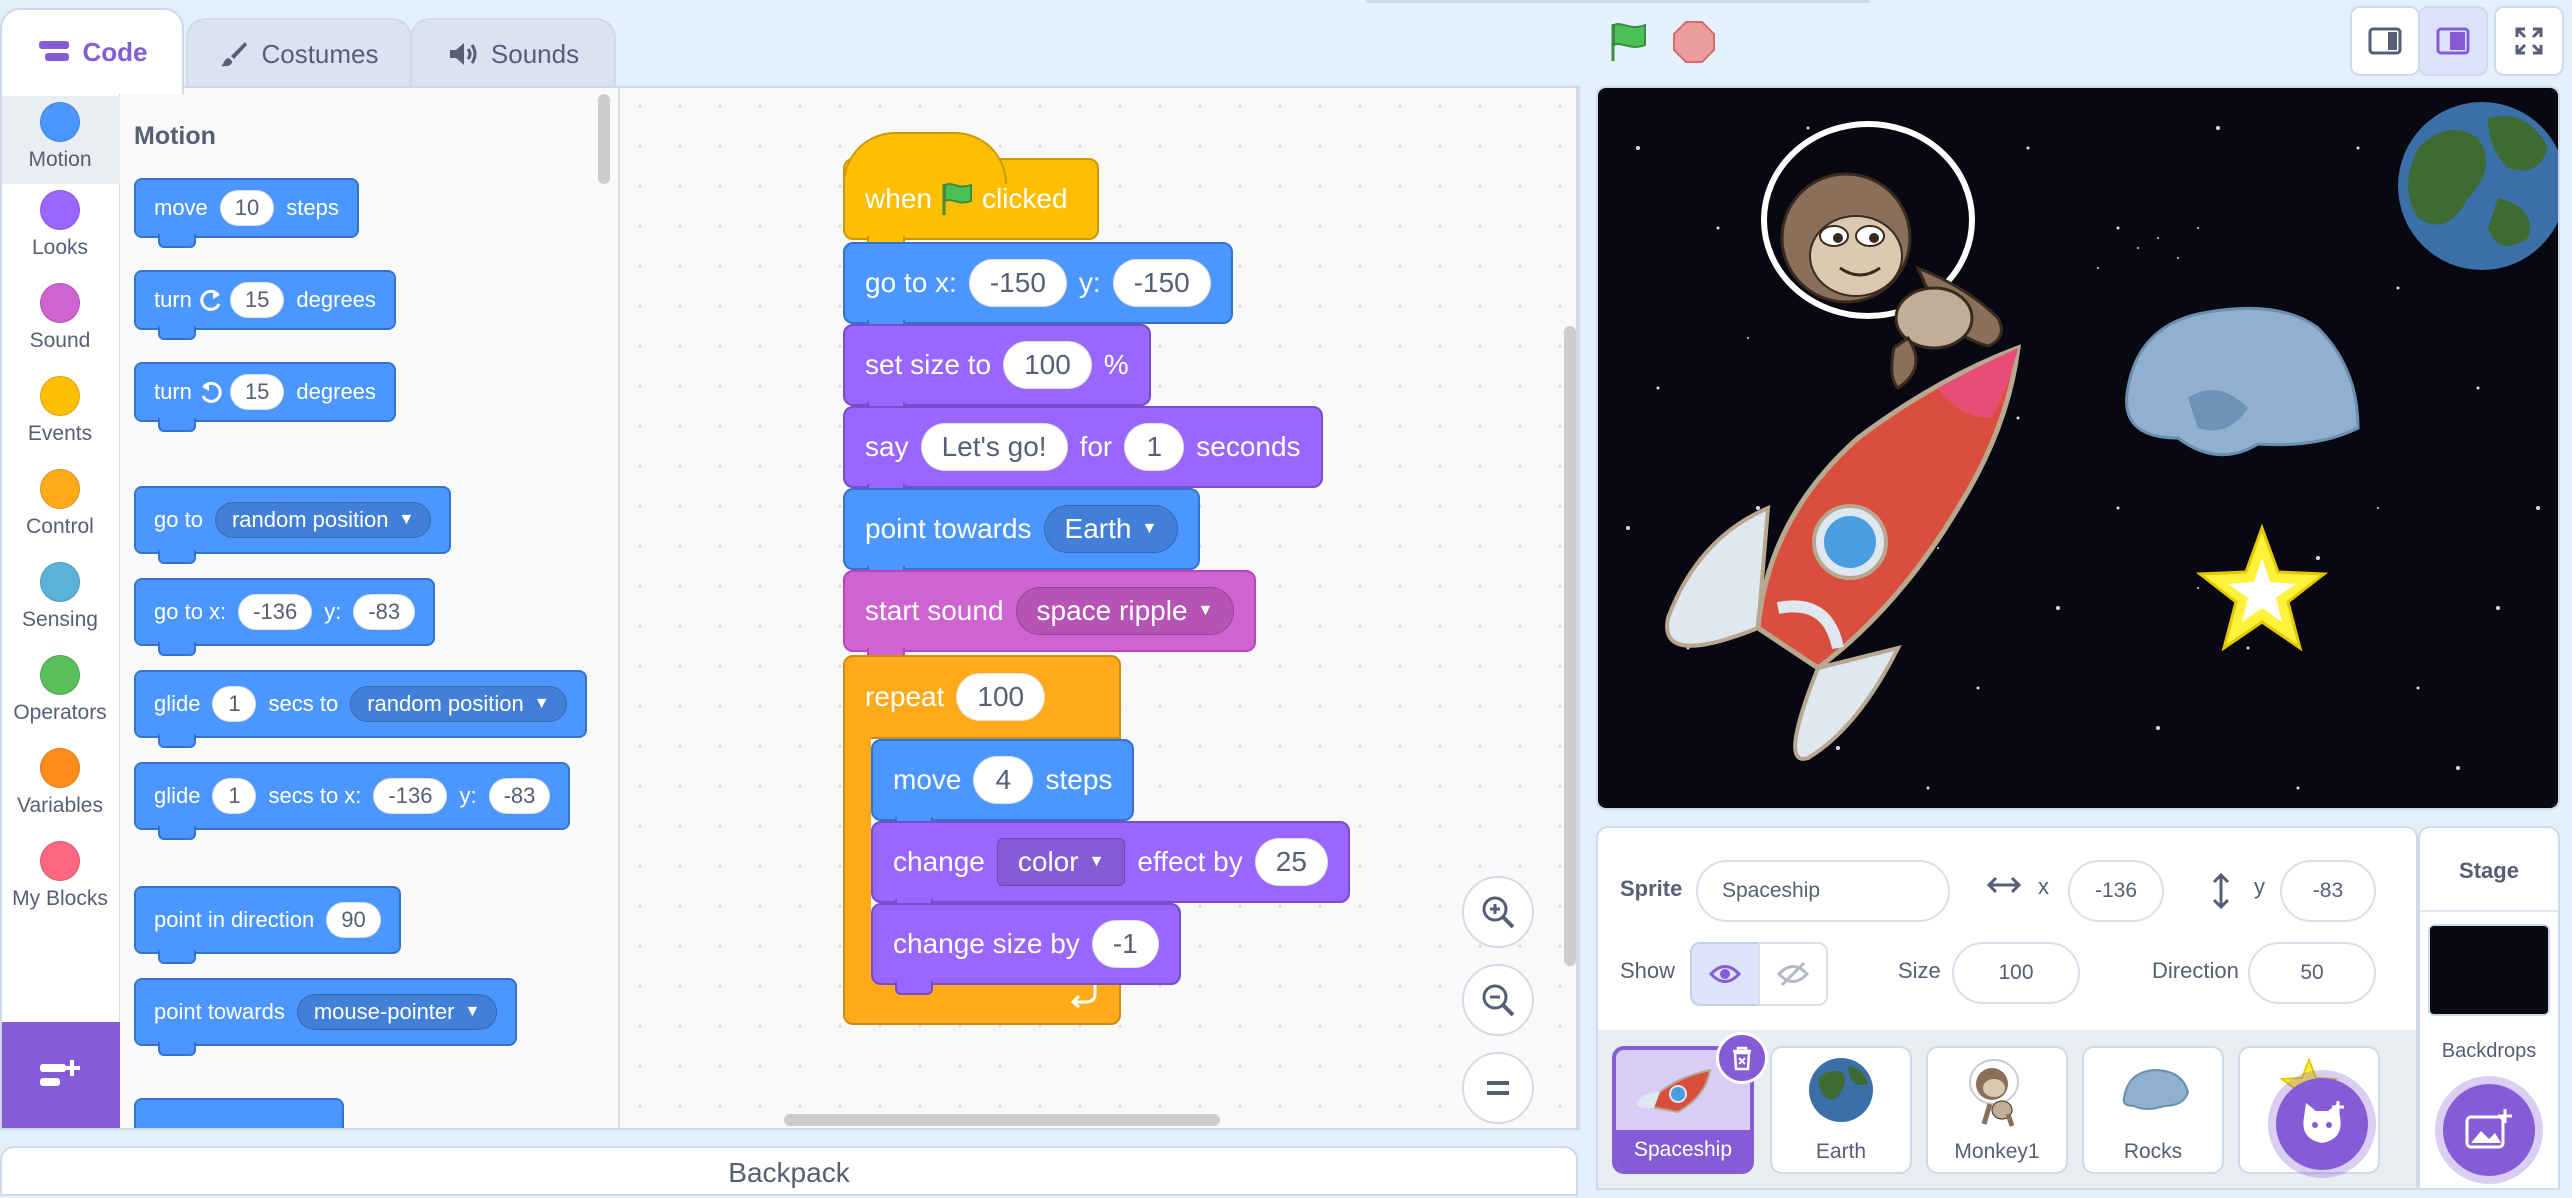 This screenshot has width=2572, height=1198. What do you see at coordinates (997, 370) in the screenshot?
I see `set-size-block: set size to 100 %` at bounding box center [997, 370].